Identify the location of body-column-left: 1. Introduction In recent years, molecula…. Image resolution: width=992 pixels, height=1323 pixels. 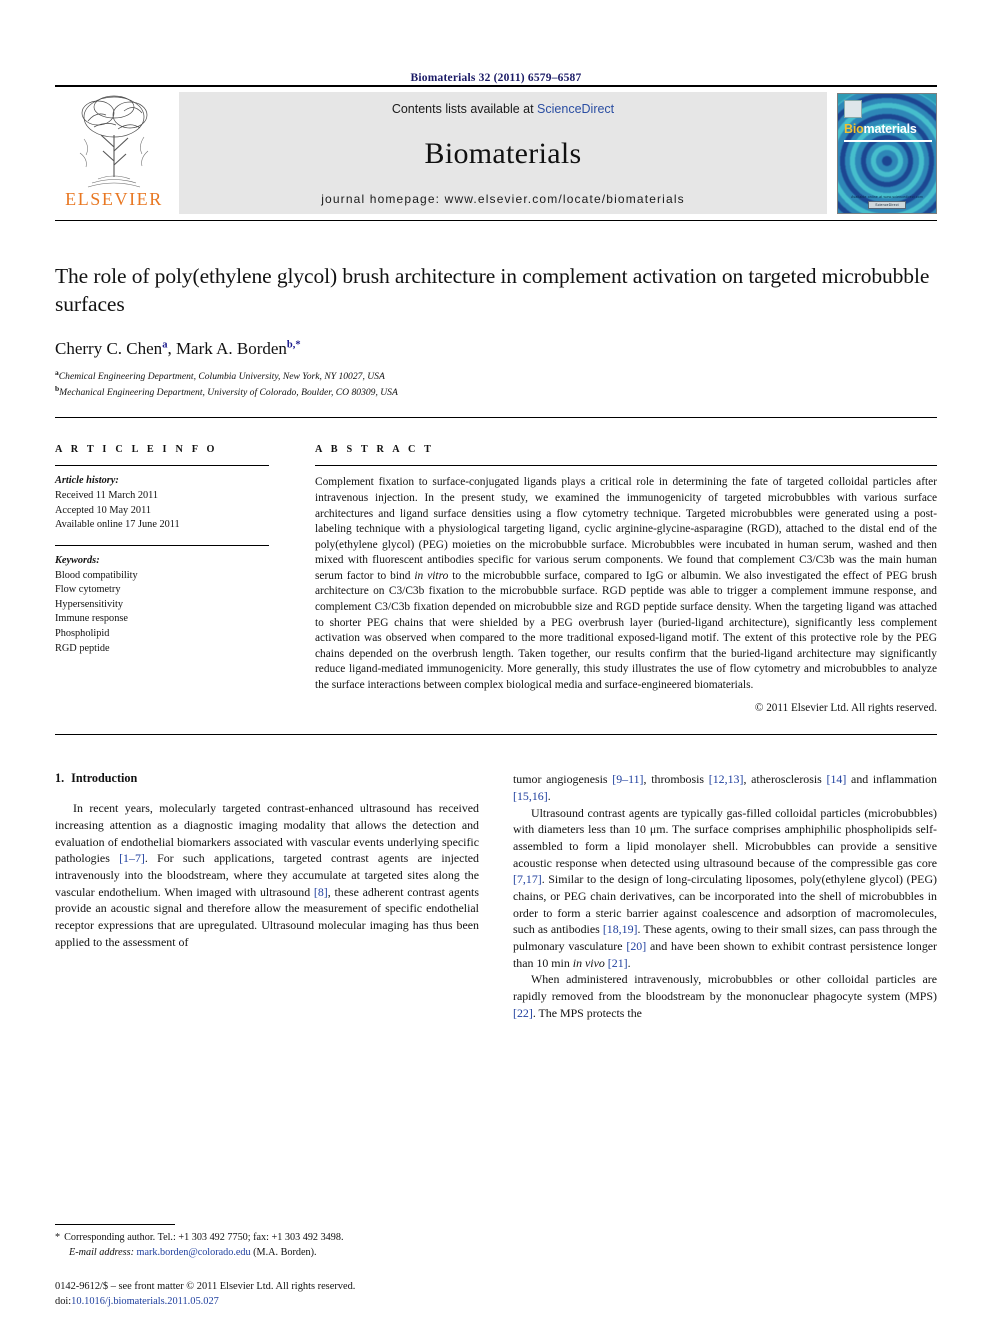
(267, 896).